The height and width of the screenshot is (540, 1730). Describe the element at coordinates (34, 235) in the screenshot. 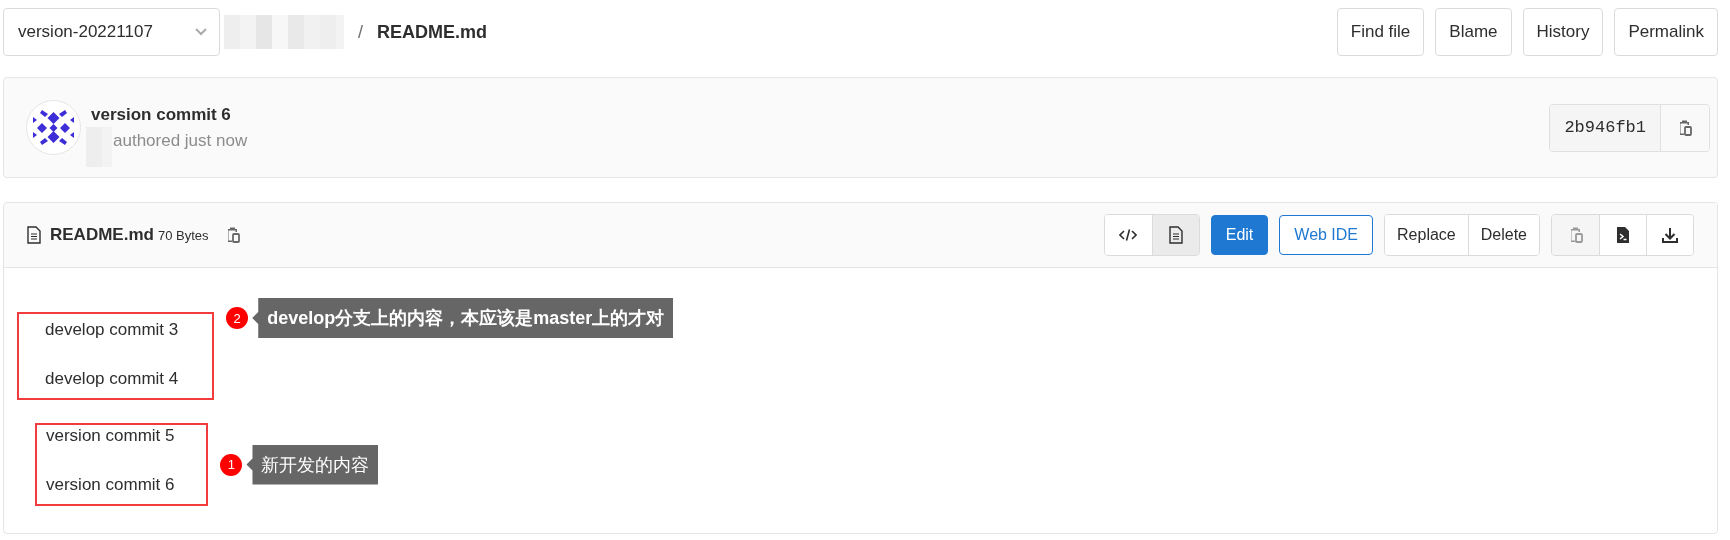

I see `file-icon` at that location.